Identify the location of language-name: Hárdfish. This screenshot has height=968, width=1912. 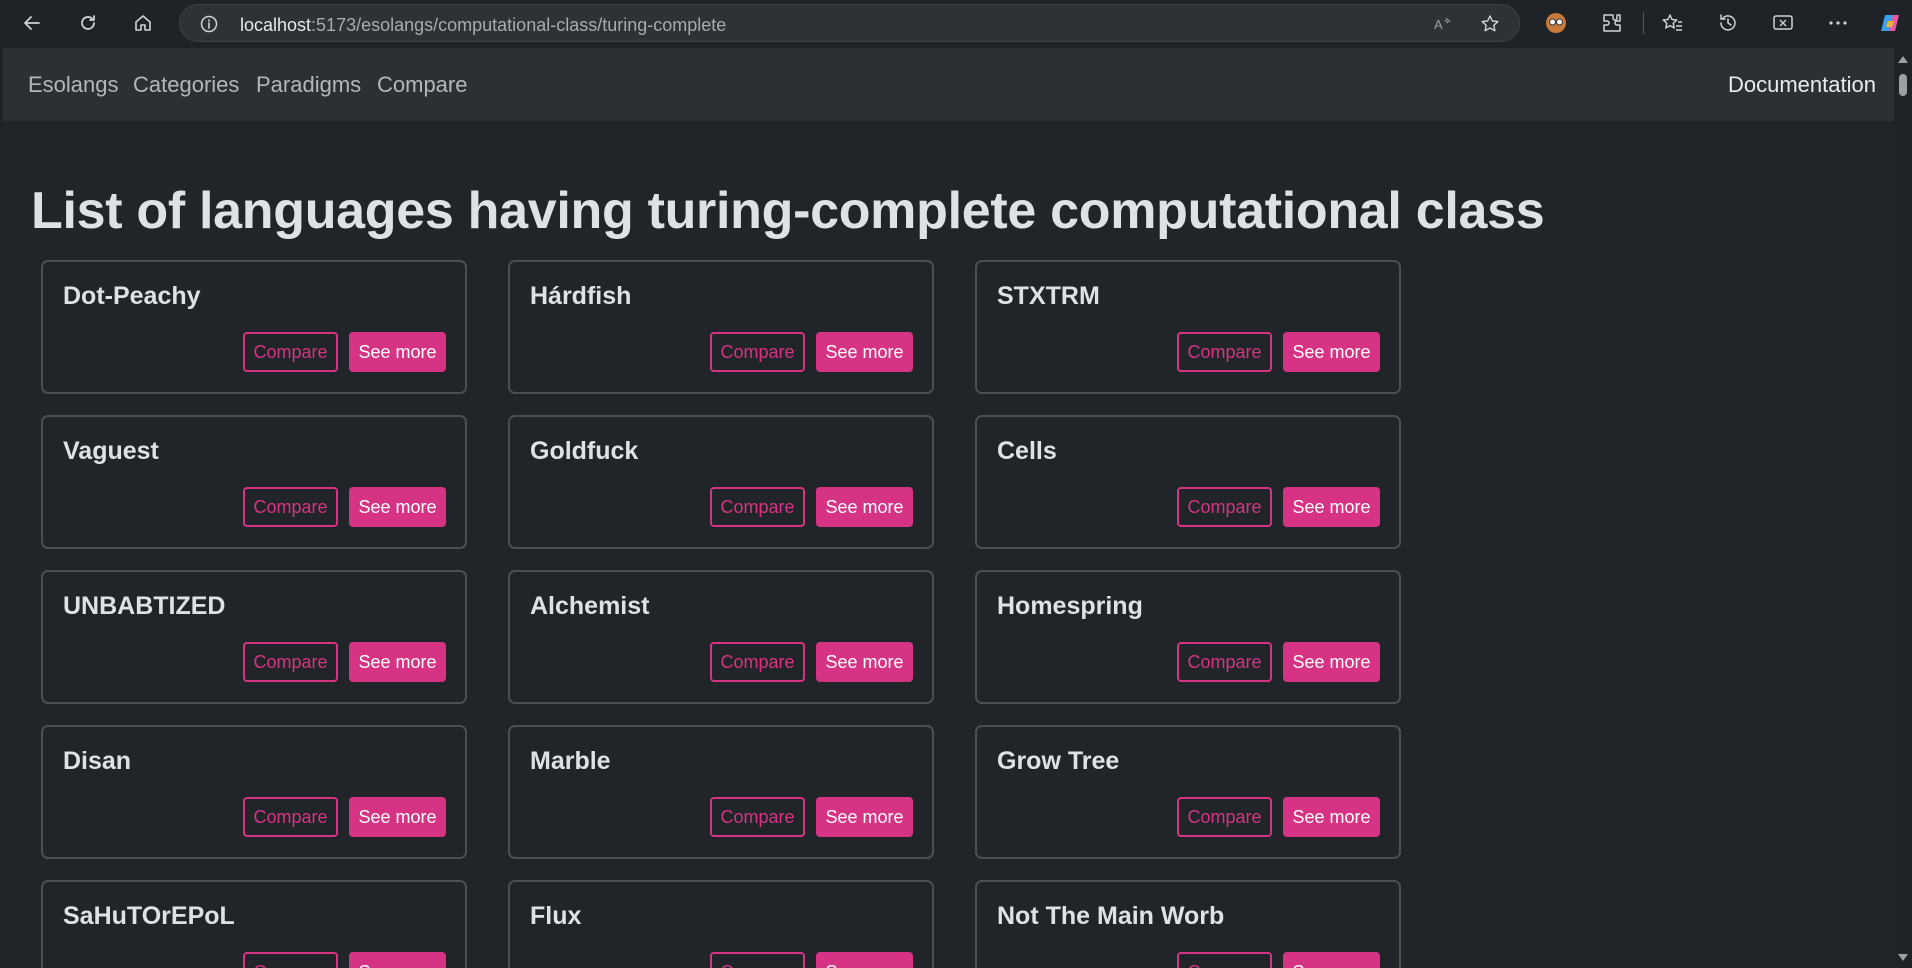
(581, 296).